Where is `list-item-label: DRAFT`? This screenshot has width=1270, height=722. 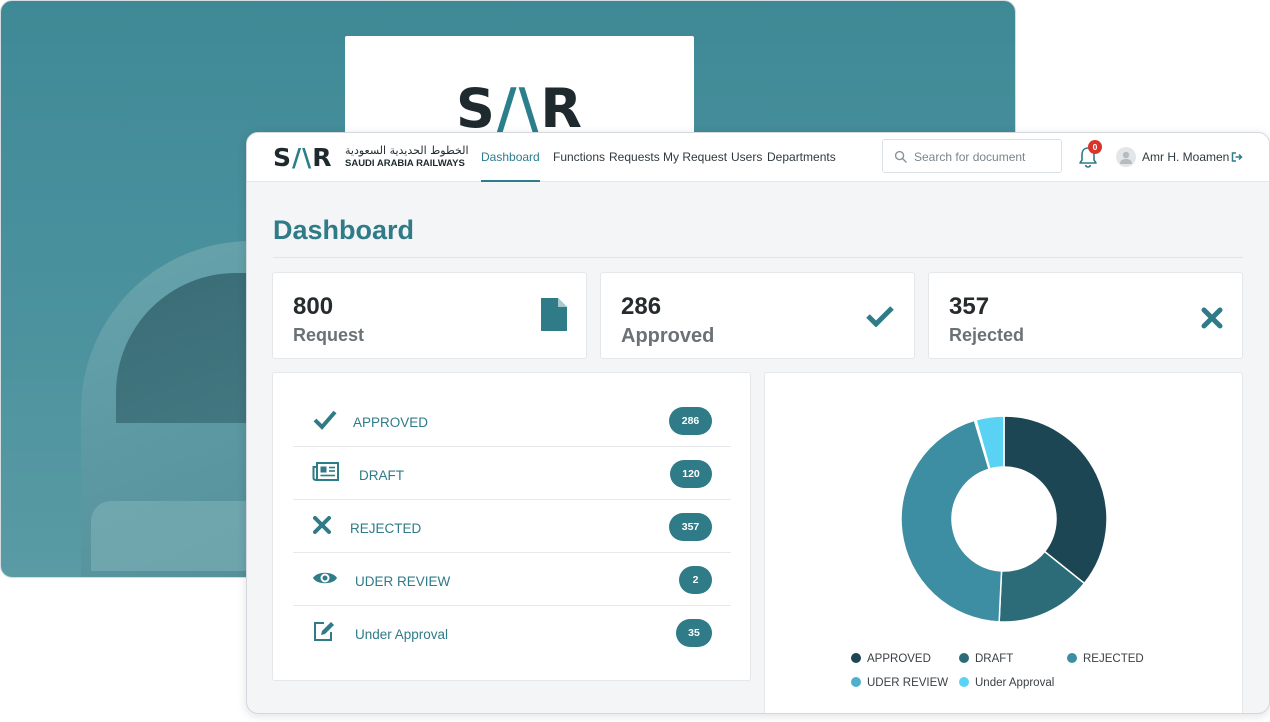
list-item-label: DRAFT is located at coordinates (381, 475).